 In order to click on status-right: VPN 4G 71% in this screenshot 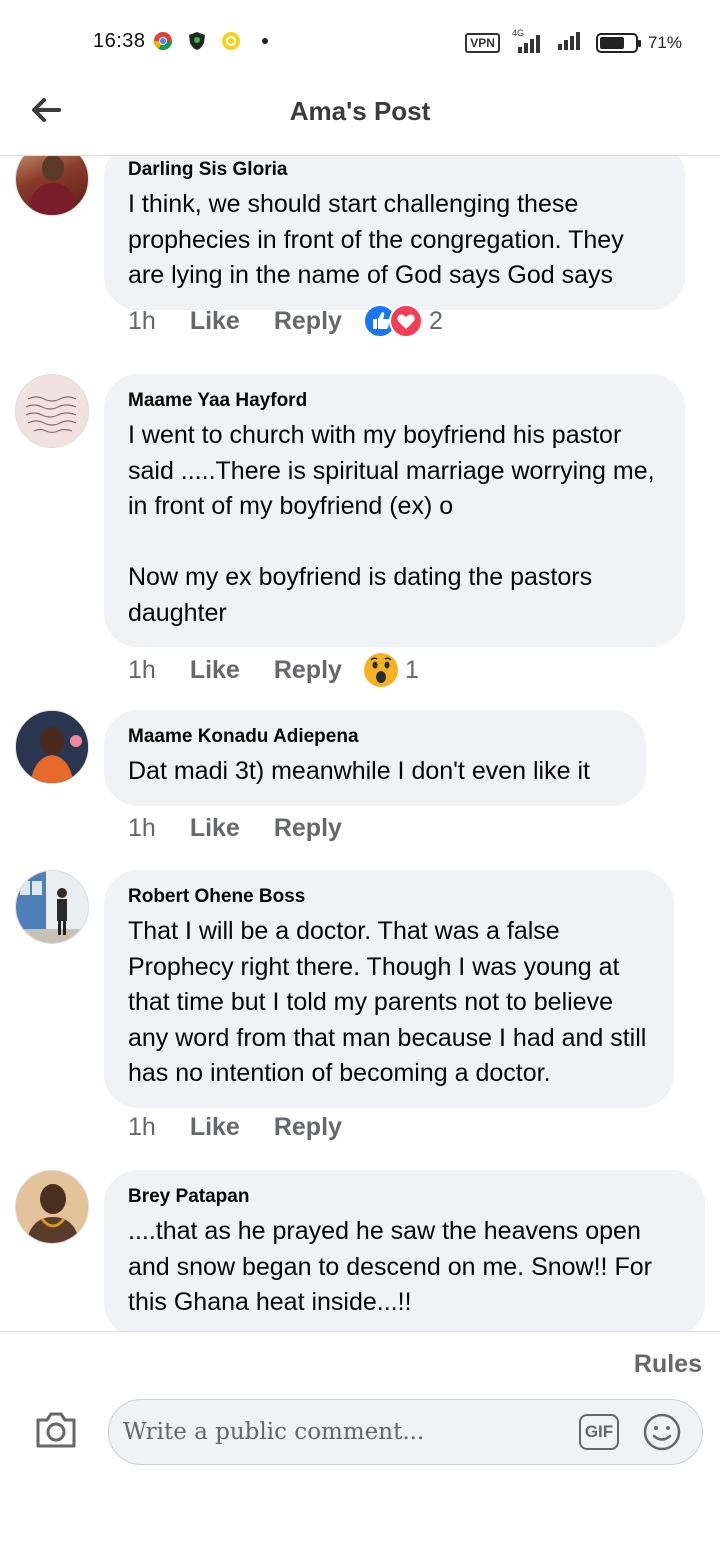, I will do `click(573, 42)`.